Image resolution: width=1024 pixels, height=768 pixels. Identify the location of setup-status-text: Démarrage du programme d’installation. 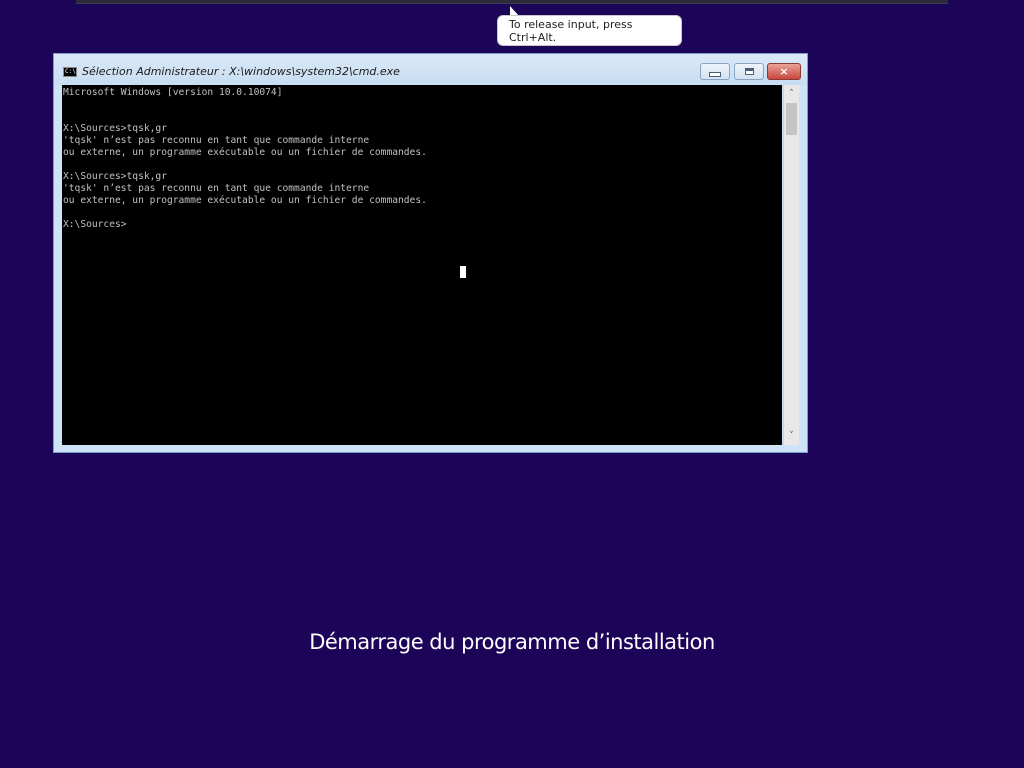
(512, 642).